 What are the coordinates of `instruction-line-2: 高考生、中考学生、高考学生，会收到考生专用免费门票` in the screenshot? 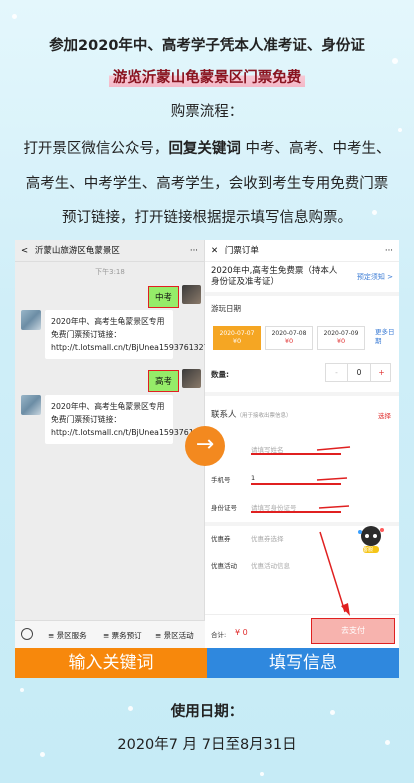 It's located at (207, 184).